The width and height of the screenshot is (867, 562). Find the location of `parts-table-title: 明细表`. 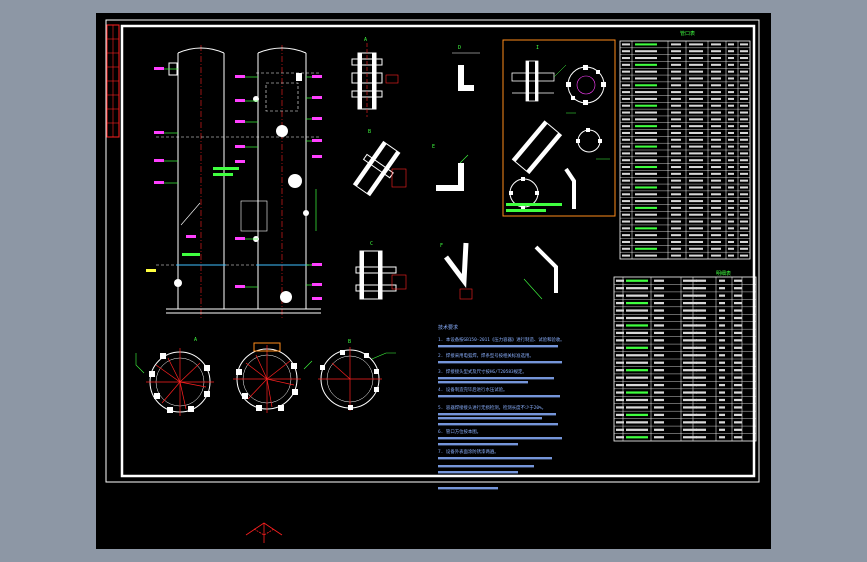

parts-table-title: 明细表 is located at coordinates (723, 273).